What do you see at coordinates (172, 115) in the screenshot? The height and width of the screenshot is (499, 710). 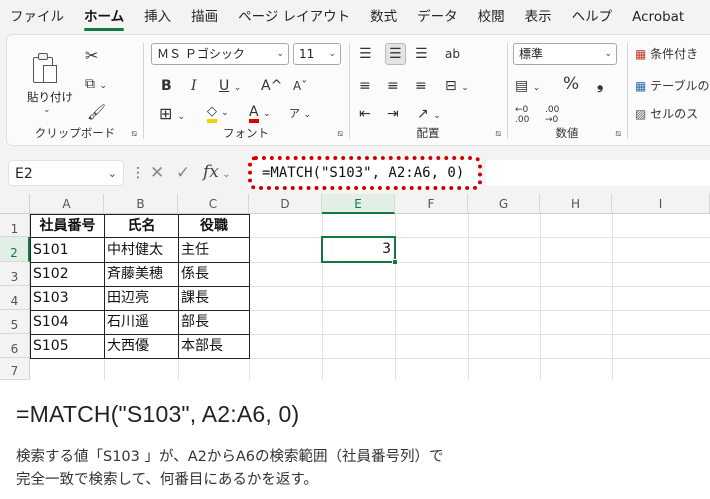 I see `borders-icon: ⊞ ⌄` at bounding box center [172, 115].